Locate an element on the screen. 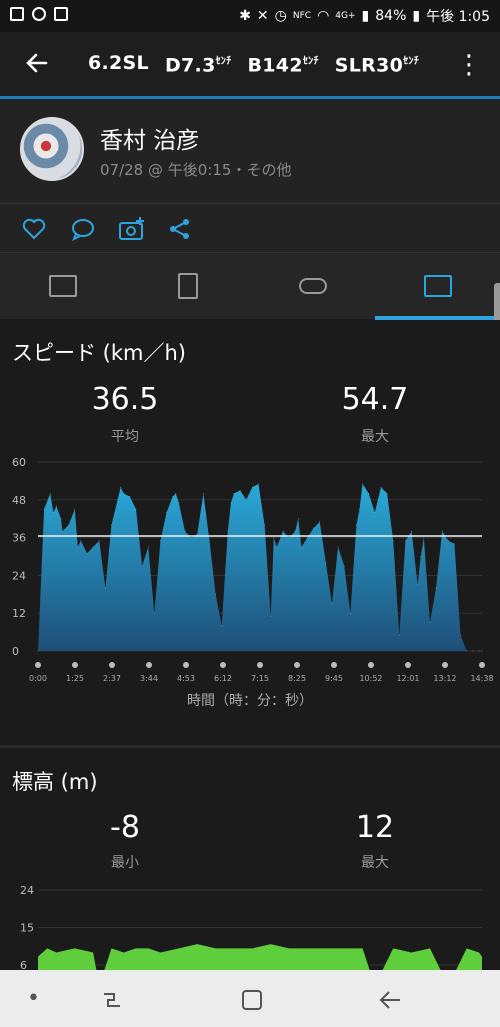 The image size is (500, 1027). speed-x-tick-label: 1:25 is located at coordinates (75, 678).